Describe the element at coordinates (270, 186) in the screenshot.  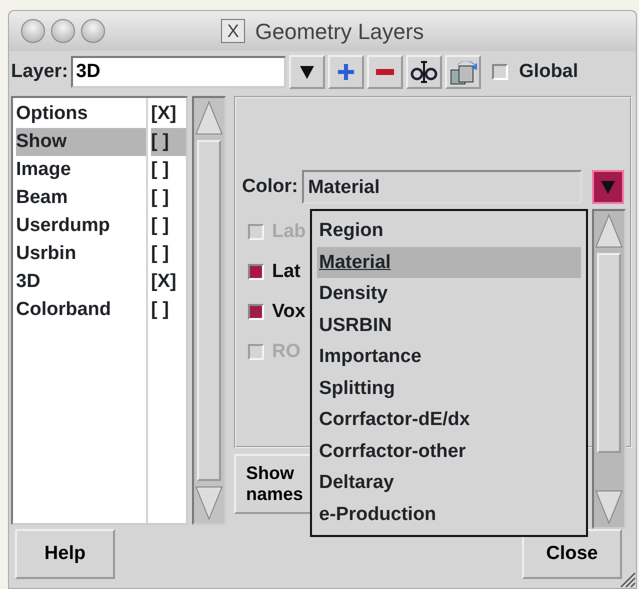
I see `color-label: Color:` at that location.